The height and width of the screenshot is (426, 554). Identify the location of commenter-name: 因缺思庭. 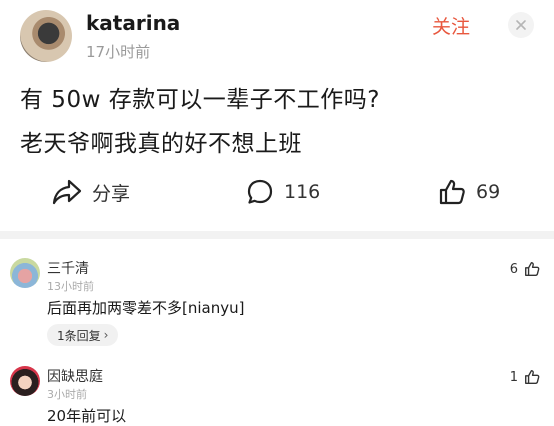
(75, 376).